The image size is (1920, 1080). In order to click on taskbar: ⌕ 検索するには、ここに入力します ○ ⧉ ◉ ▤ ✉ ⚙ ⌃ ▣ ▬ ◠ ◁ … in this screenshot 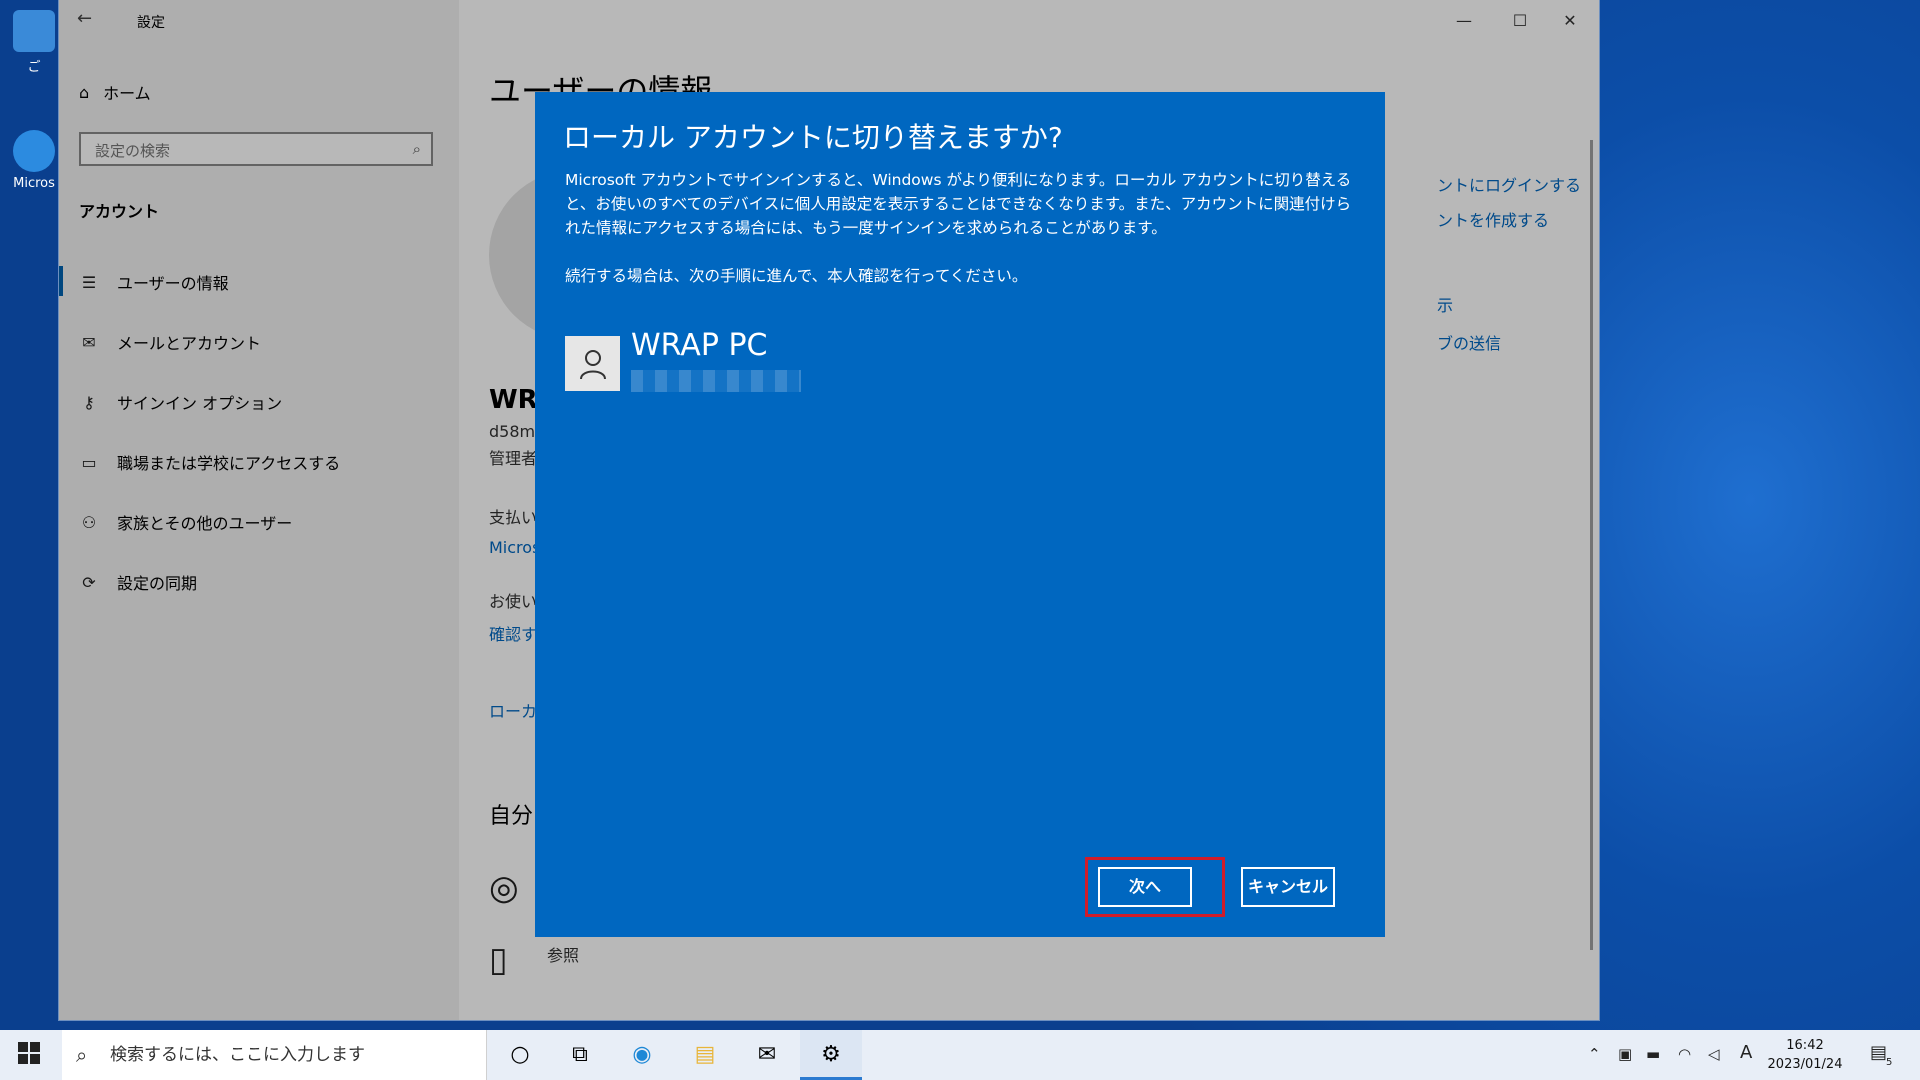, I will do `click(960, 1055)`.